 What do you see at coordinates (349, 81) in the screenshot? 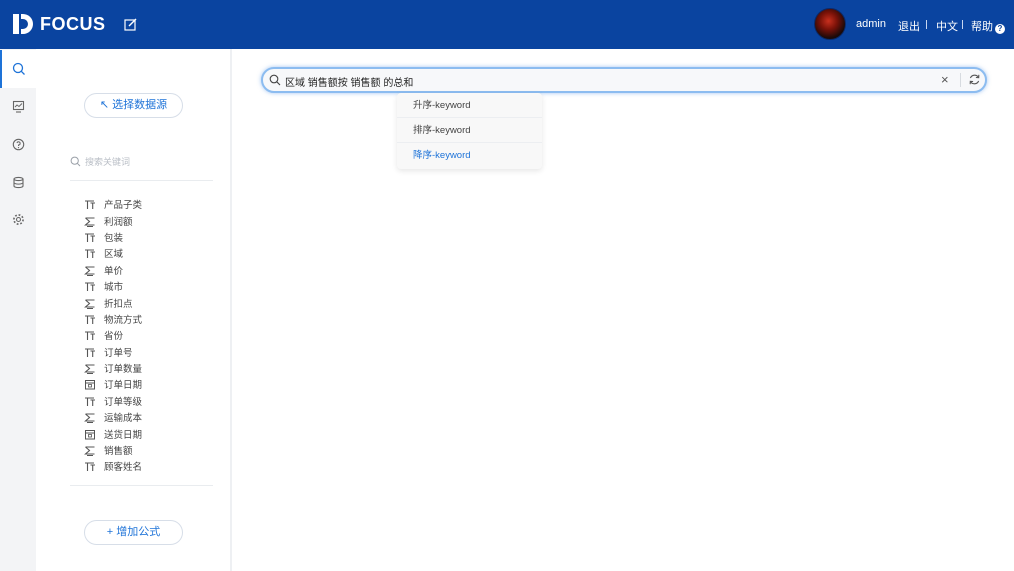
I see `search-query: 区域 销售额按 销售额 的总和` at bounding box center [349, 81].